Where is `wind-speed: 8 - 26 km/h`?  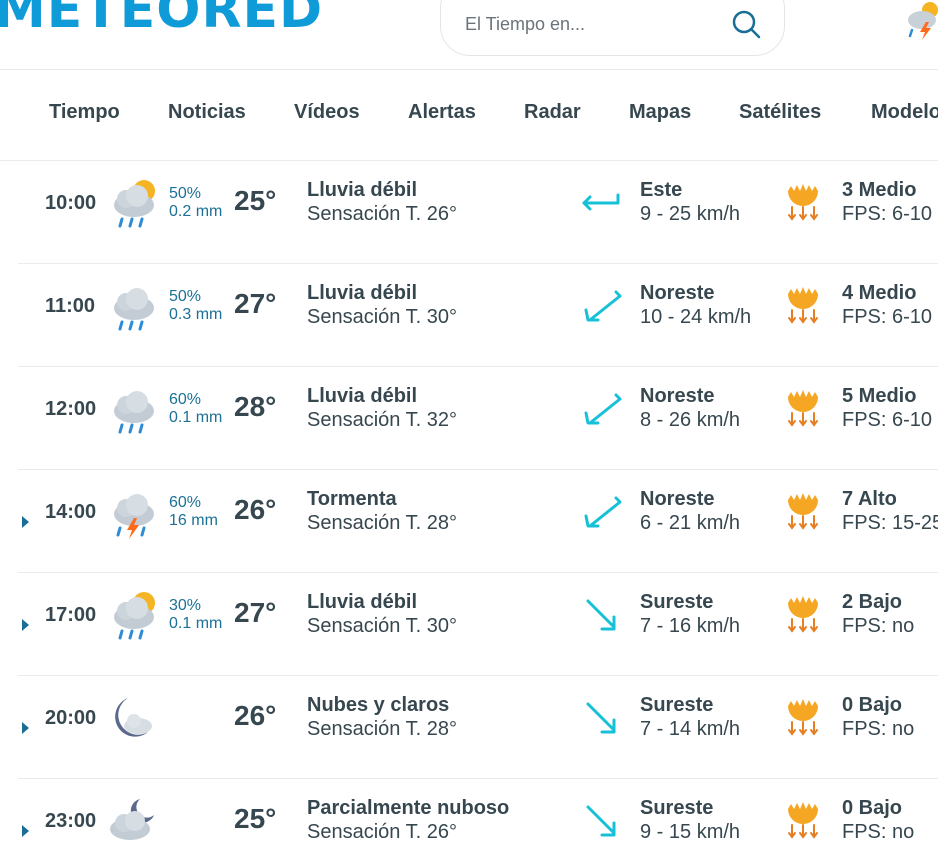 wind-speed: 8 - 26 km/h is located at coordinates (690, 420).